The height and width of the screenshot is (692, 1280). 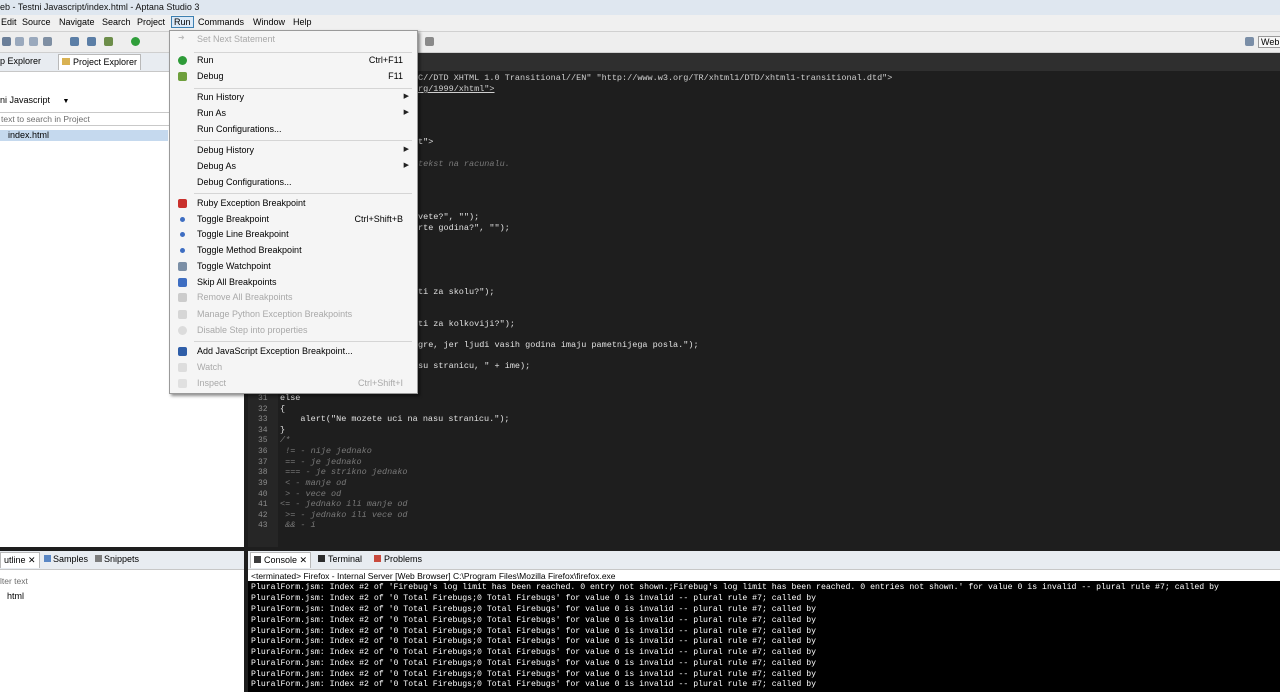 What do you see at coordinates (151, 22) in the screenshot?
I see `menu-project: Project` at bounding box center [151, 22].